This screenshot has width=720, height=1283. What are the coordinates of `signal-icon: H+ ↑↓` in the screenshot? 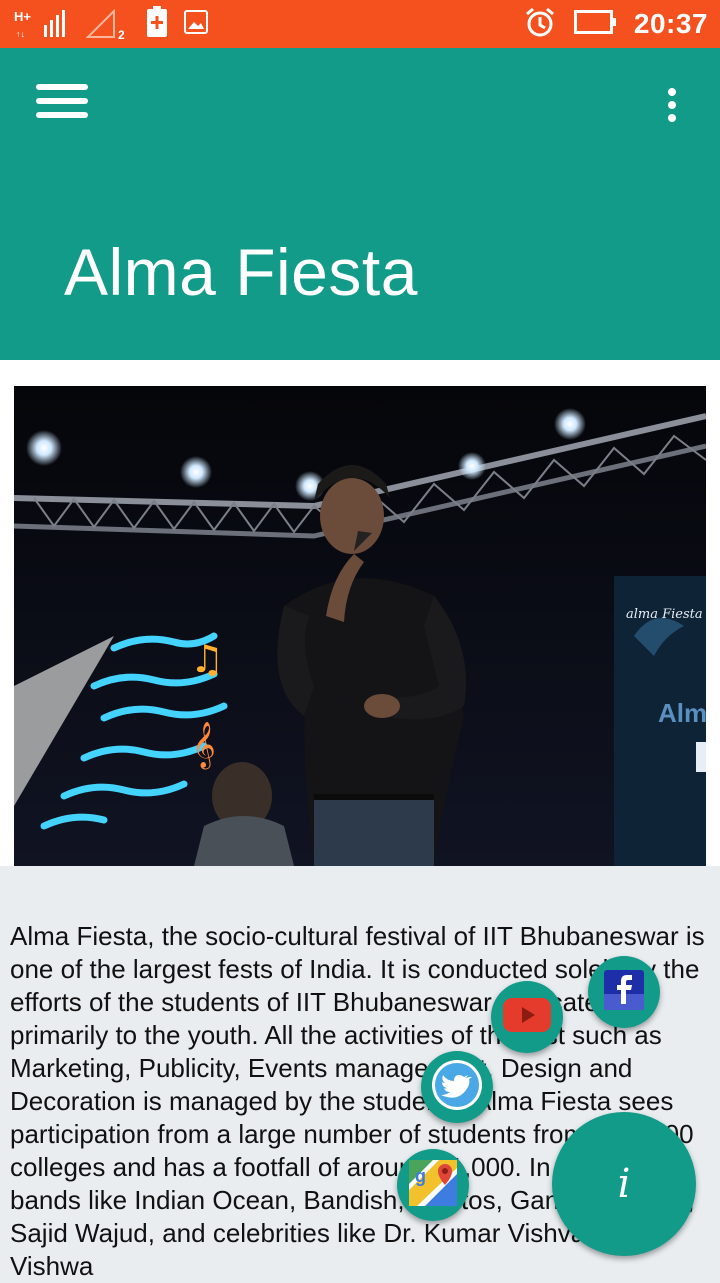 It's located at (42, 24).